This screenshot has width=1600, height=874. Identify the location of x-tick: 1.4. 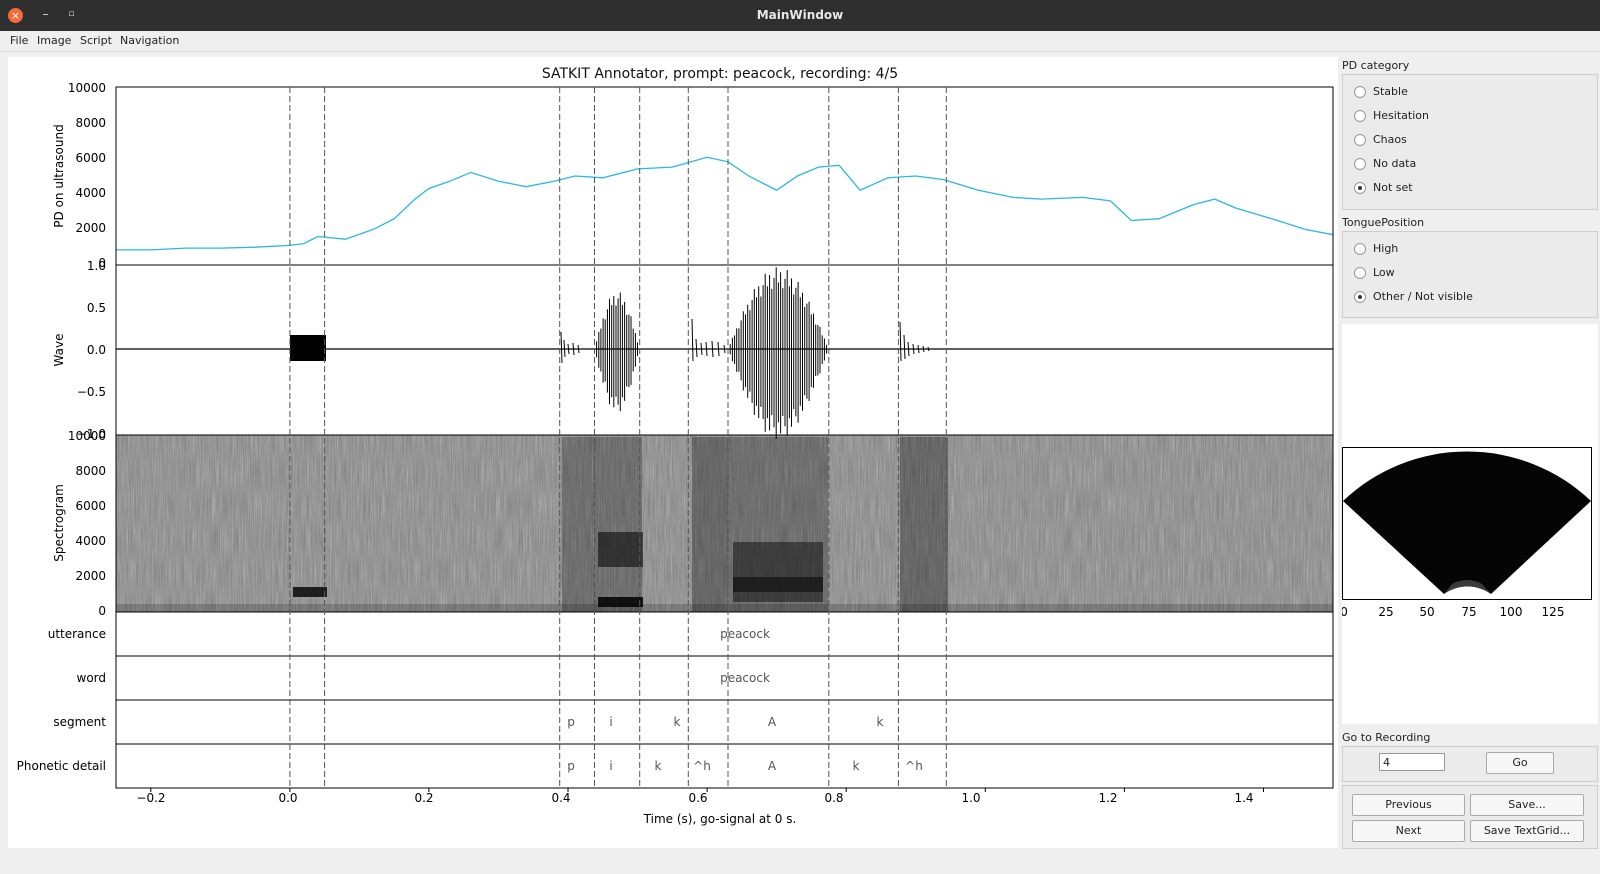
(1243, 798).